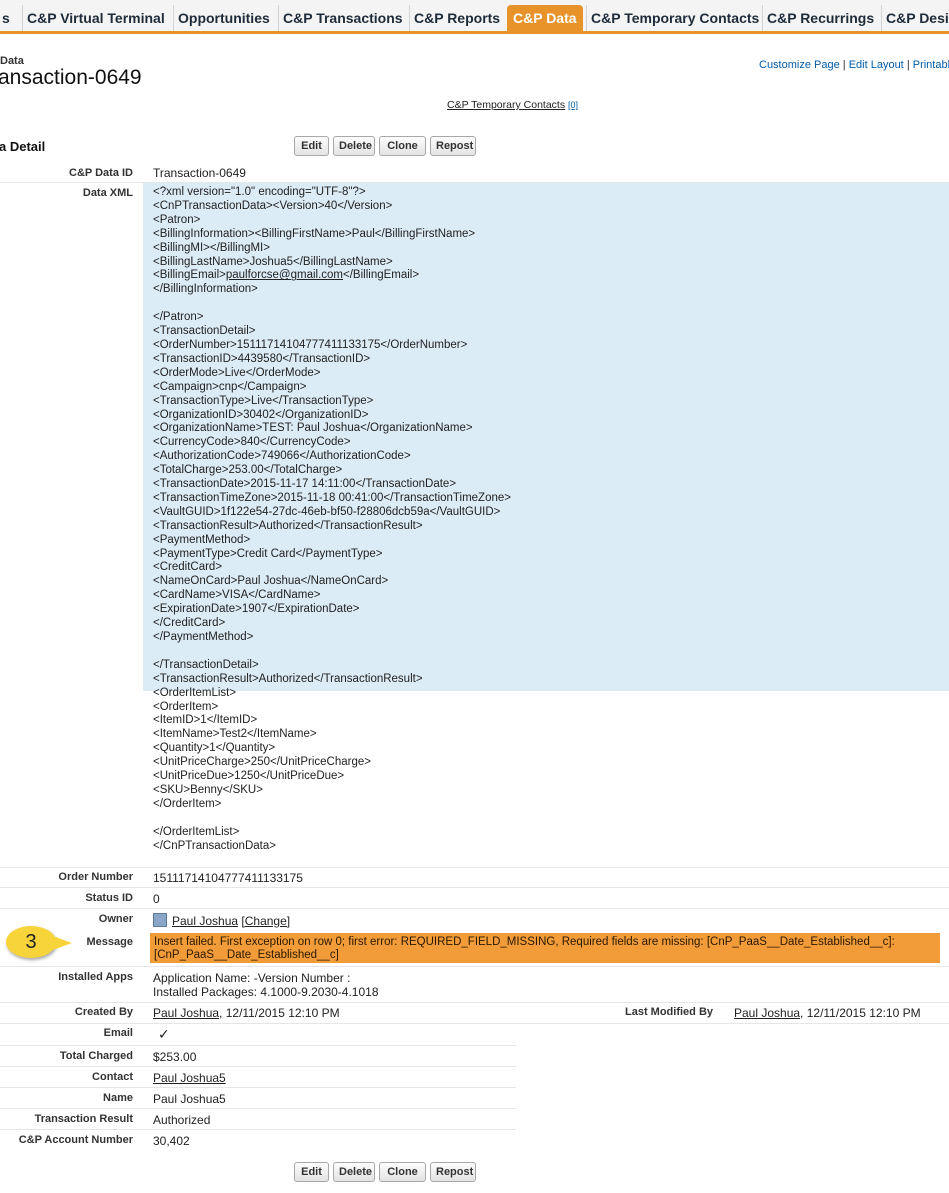 The image size is (949, 1193). I want to click on tab-reports: C&P Reports, so click(456, 18).